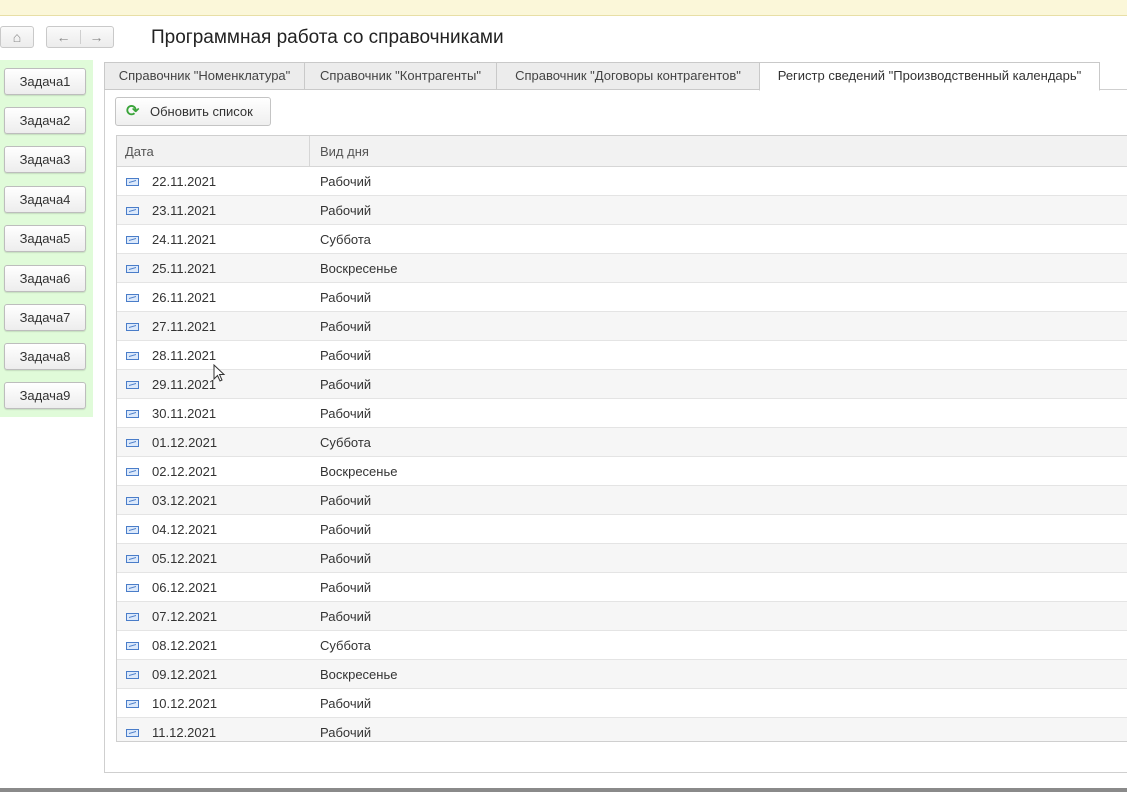 The width and height of the screenshot is (1127, 792). I want to click on refresh-list-button: ⟳ Обновить список, so click(193, 111).